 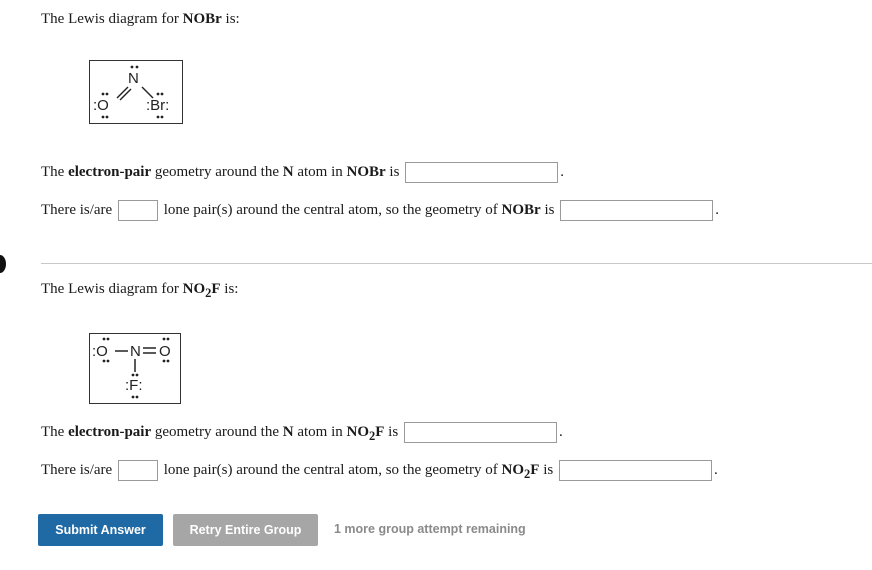 What do you see at coordinates (137, 211) in the screenshot?
I see `q1-lone-pair-count-input` at bounding box center [137, 211].